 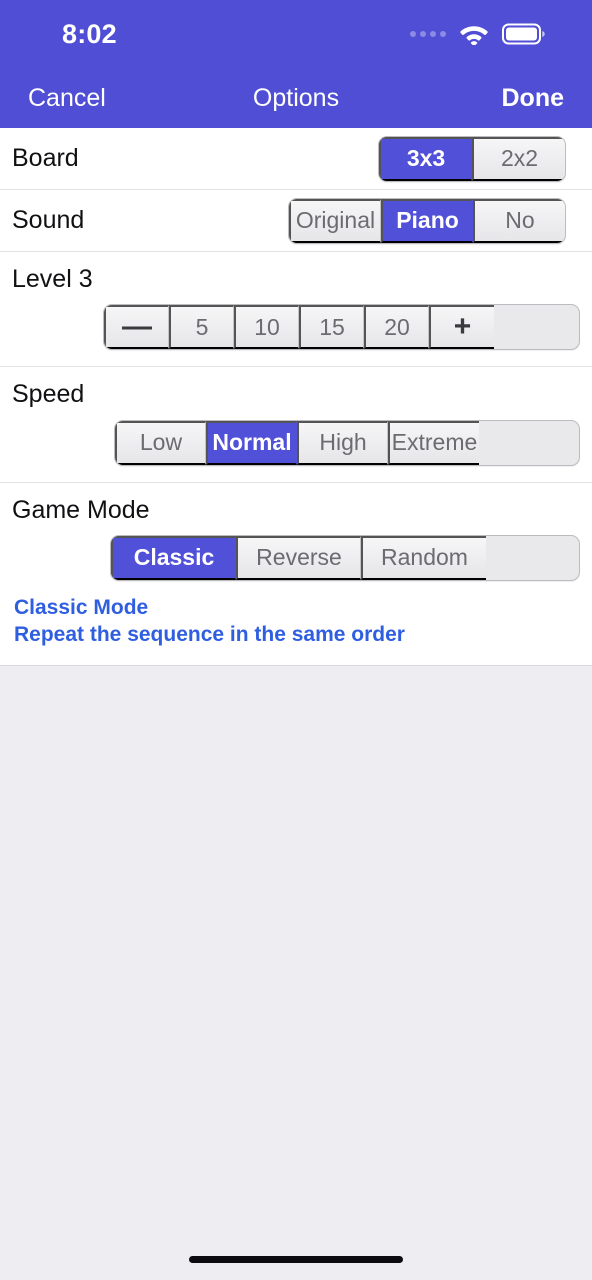 What do you see at coordinates (251, 442) in the screenshot?
I see `speed-option-normal: Normal` at bounding box center [251, 442].